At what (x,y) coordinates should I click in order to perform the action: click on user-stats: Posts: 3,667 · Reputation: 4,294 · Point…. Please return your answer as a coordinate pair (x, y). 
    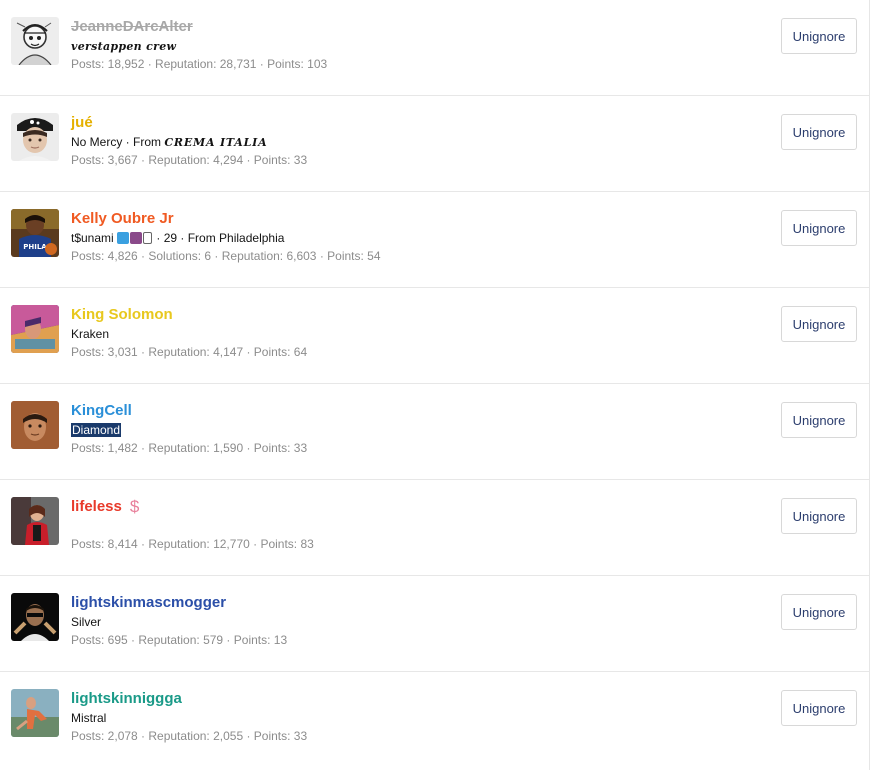
    Looking at the image, I should click on (189, 160).